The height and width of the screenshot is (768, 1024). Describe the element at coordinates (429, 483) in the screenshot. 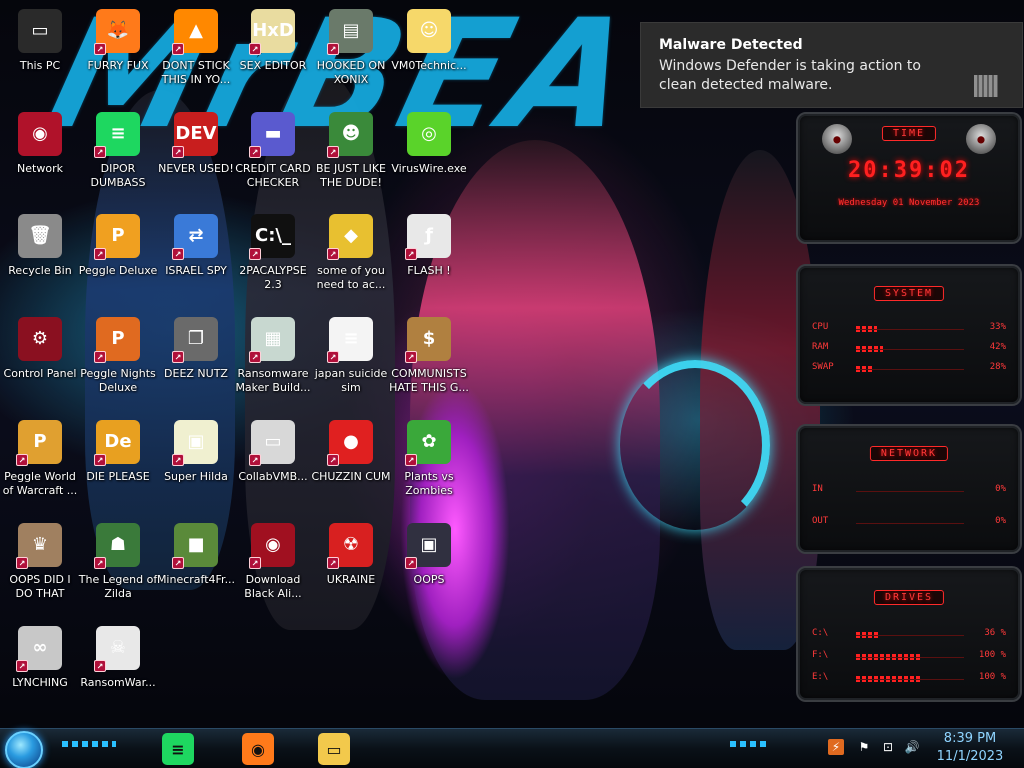

I see `desktop-icon-label: Plants vs Zombies` at that location.